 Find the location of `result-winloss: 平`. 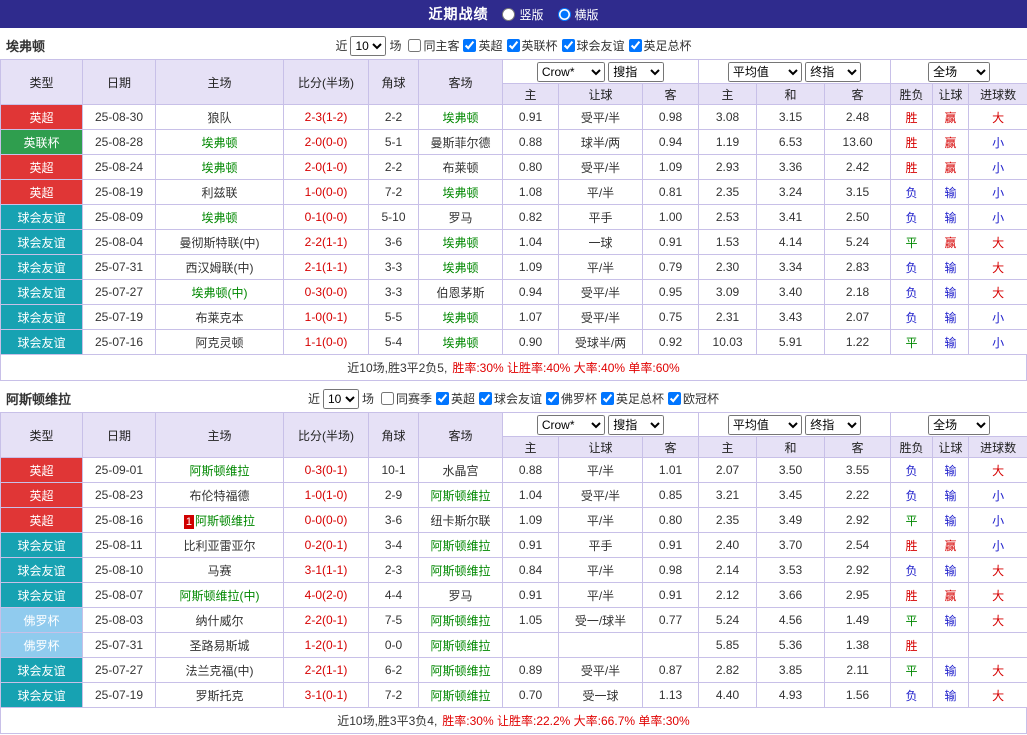

result-winloss: 平 is located at coordinates (912, 342).